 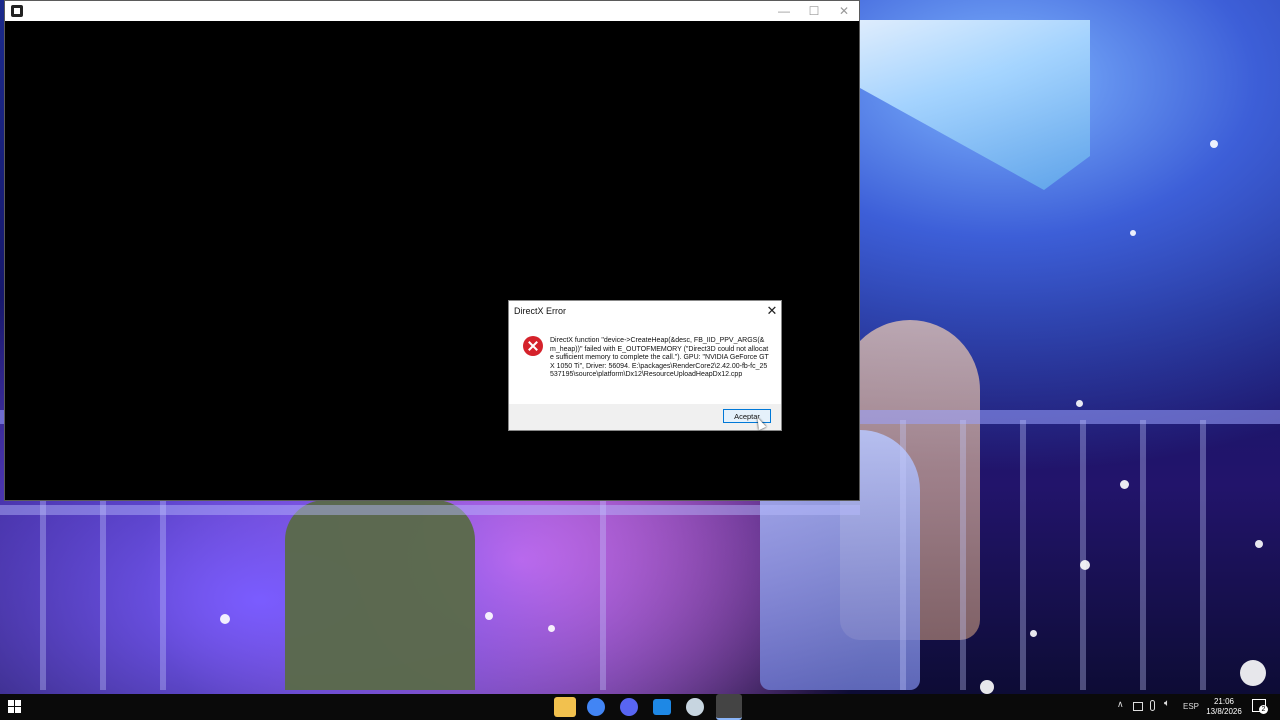 What do you see at coordinates (784, 11) in the screenshot?
I see `minimize-button: —` at bounding box center [784, 11].